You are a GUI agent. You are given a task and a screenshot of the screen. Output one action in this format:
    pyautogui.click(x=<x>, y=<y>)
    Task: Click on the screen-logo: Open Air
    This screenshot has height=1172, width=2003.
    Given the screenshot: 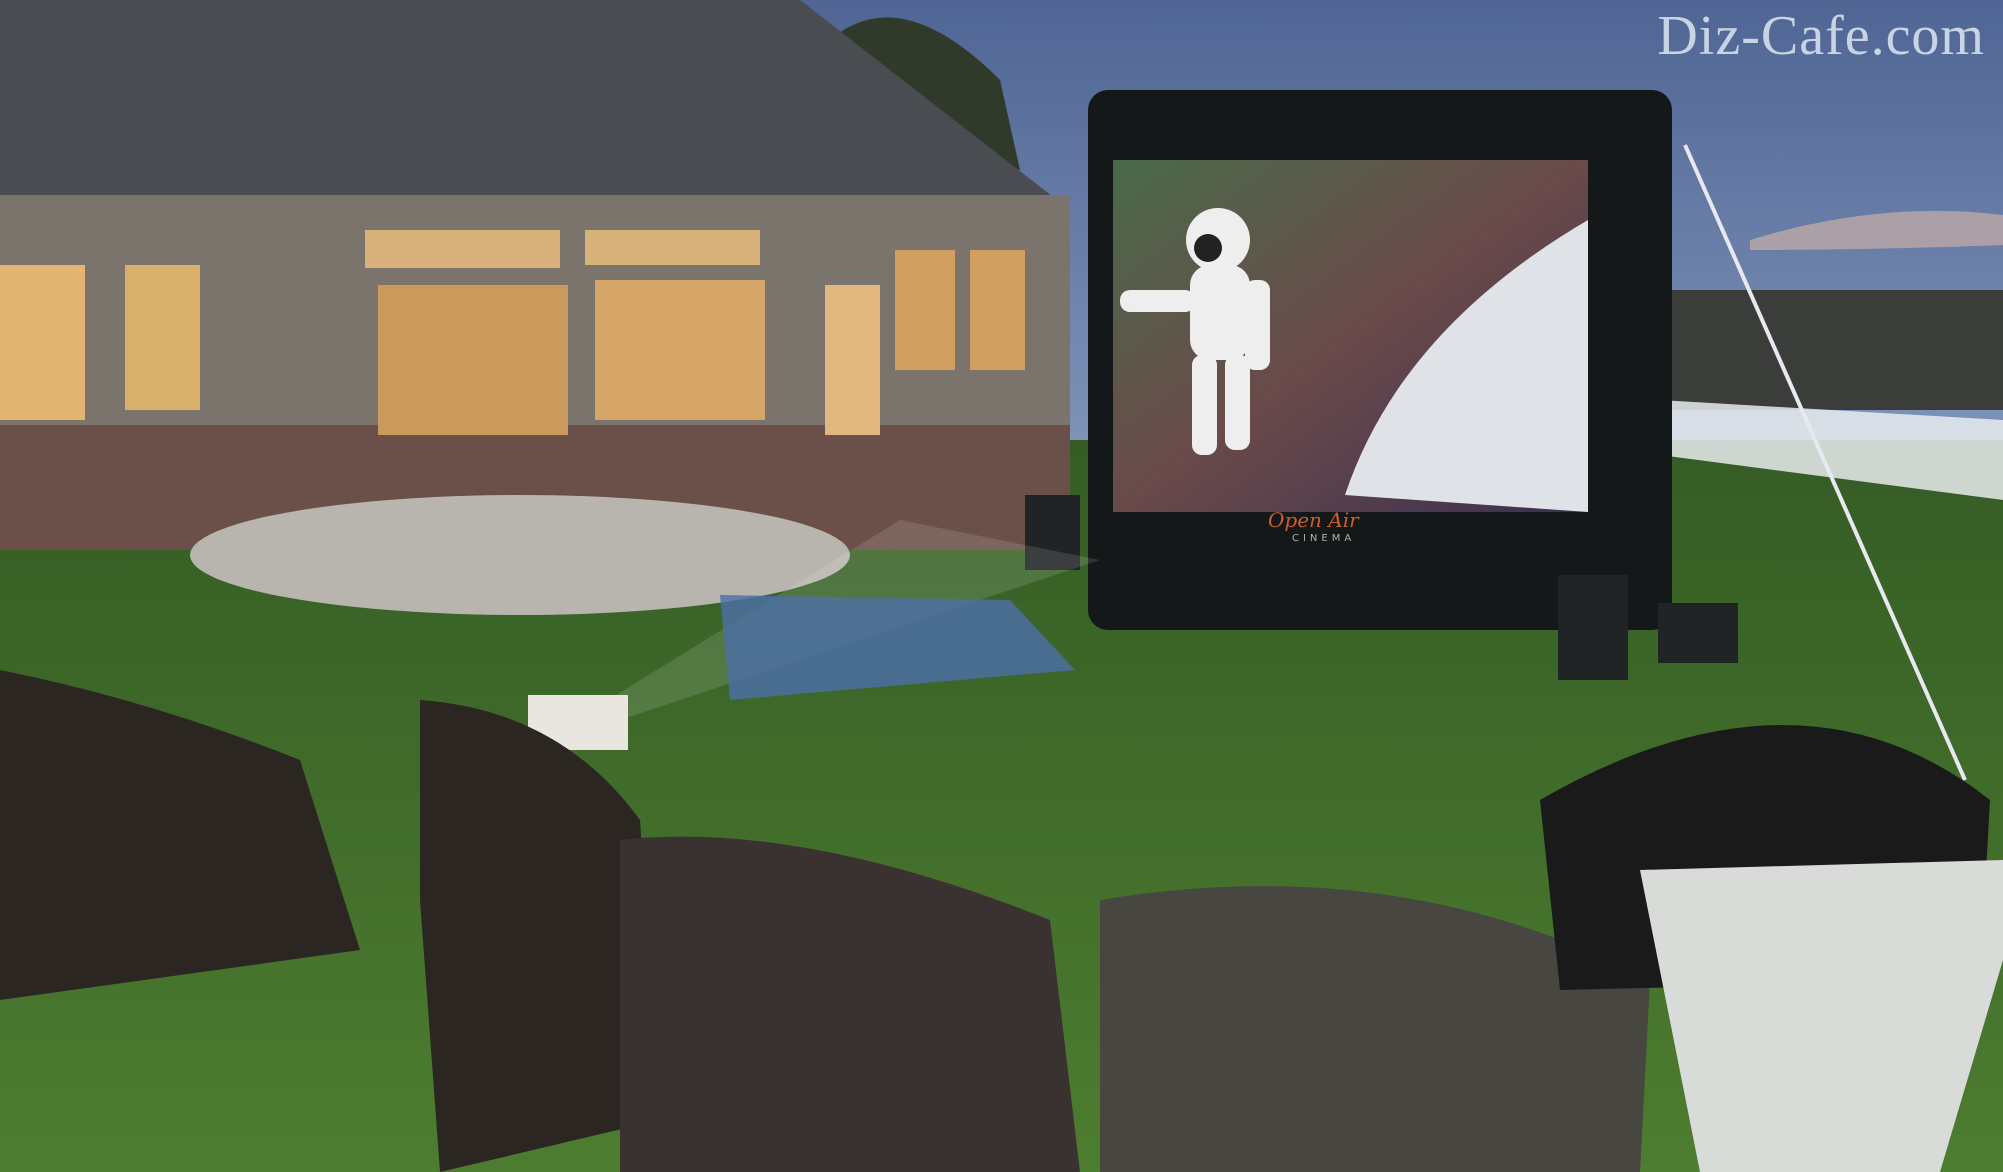 What is the action you would take?
    pyautogui.click(x=1313, y=520)
    